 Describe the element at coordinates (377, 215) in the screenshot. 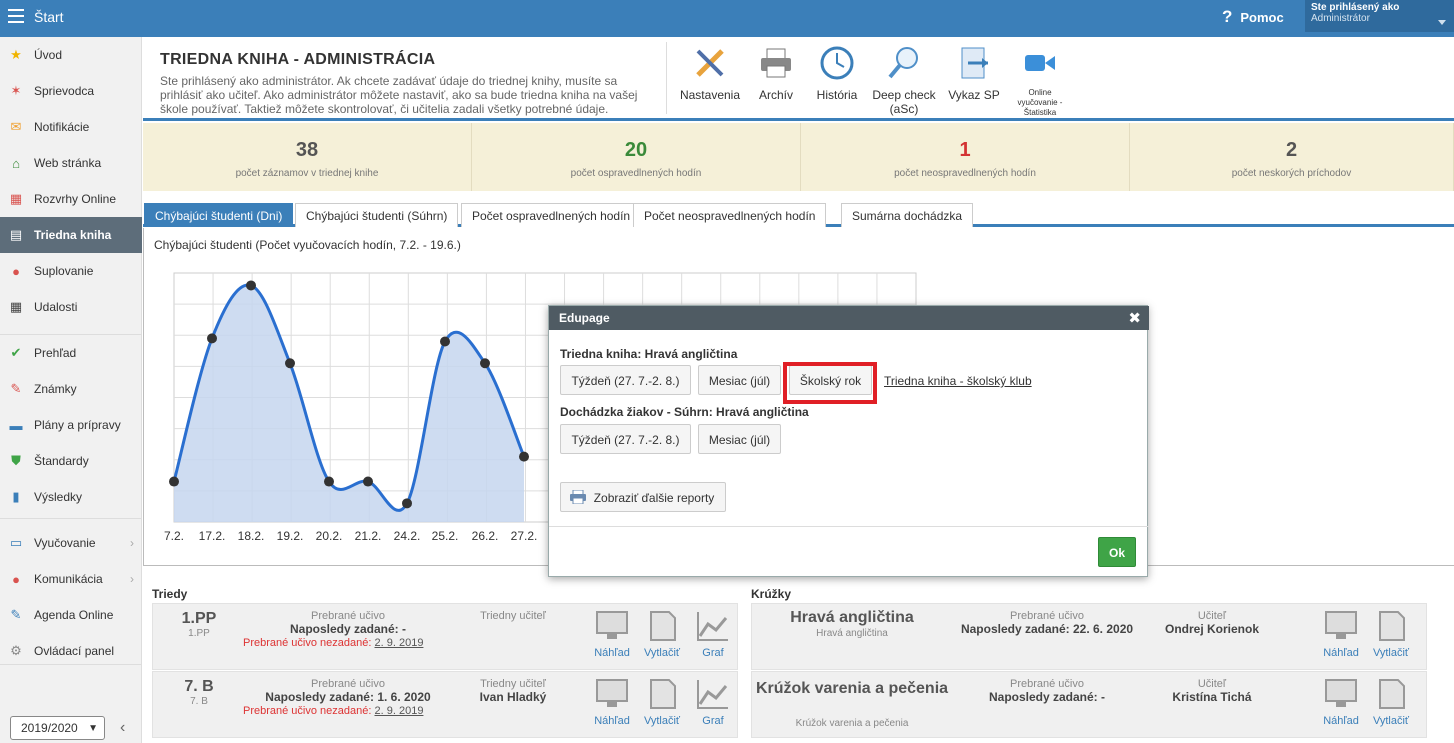

I see `tab-2: Chýbajúci študenti (Súhrn)` at that location.